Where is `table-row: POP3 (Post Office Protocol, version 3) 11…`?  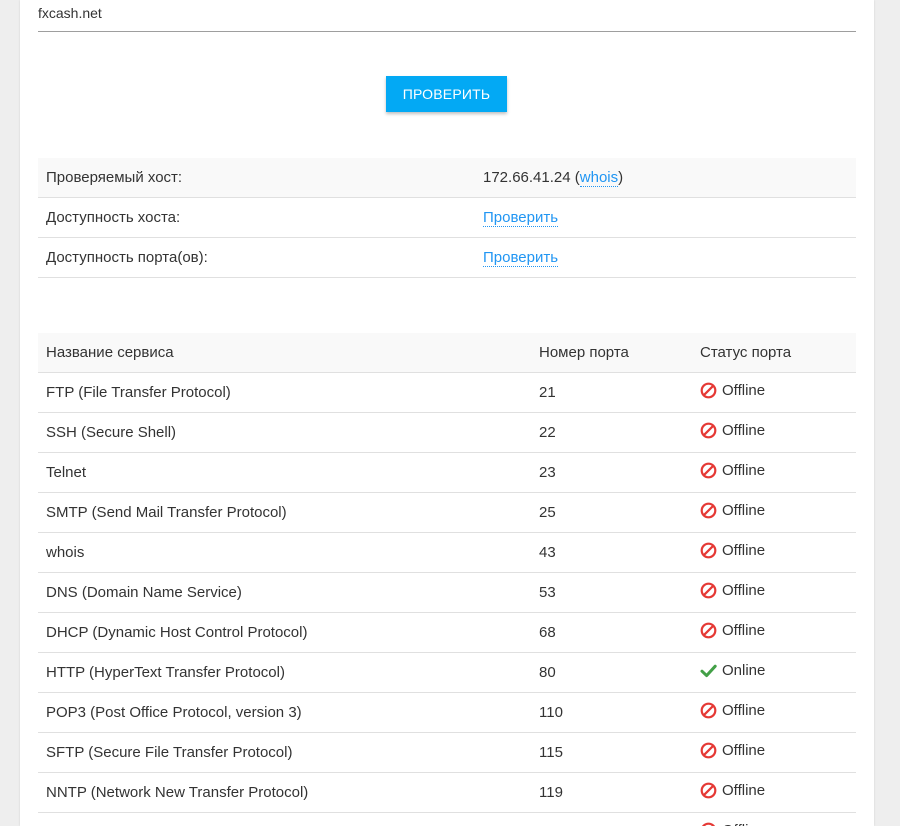 table-row: POP3 (Post Office Protocol, version 3) 11… is located at coordinates (447, 712).